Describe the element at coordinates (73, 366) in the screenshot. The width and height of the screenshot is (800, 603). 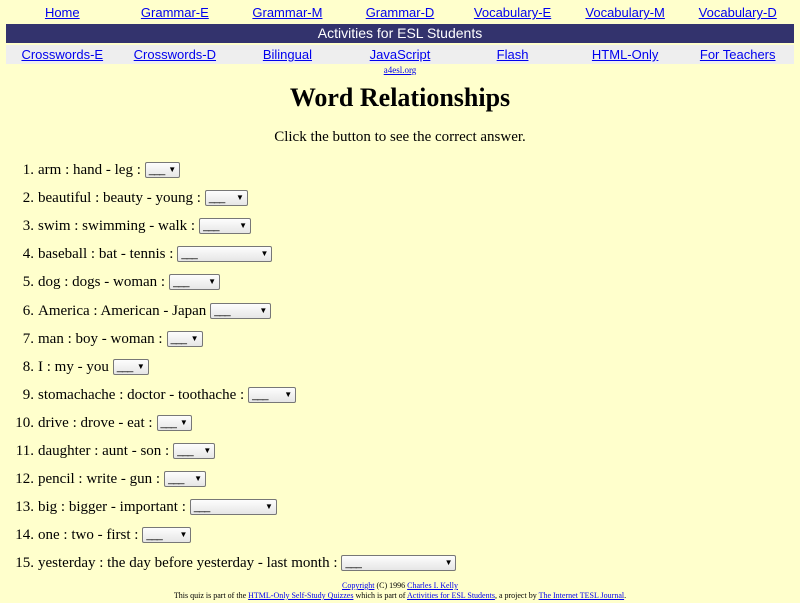
I see `question-text: I : my - you` at that location.